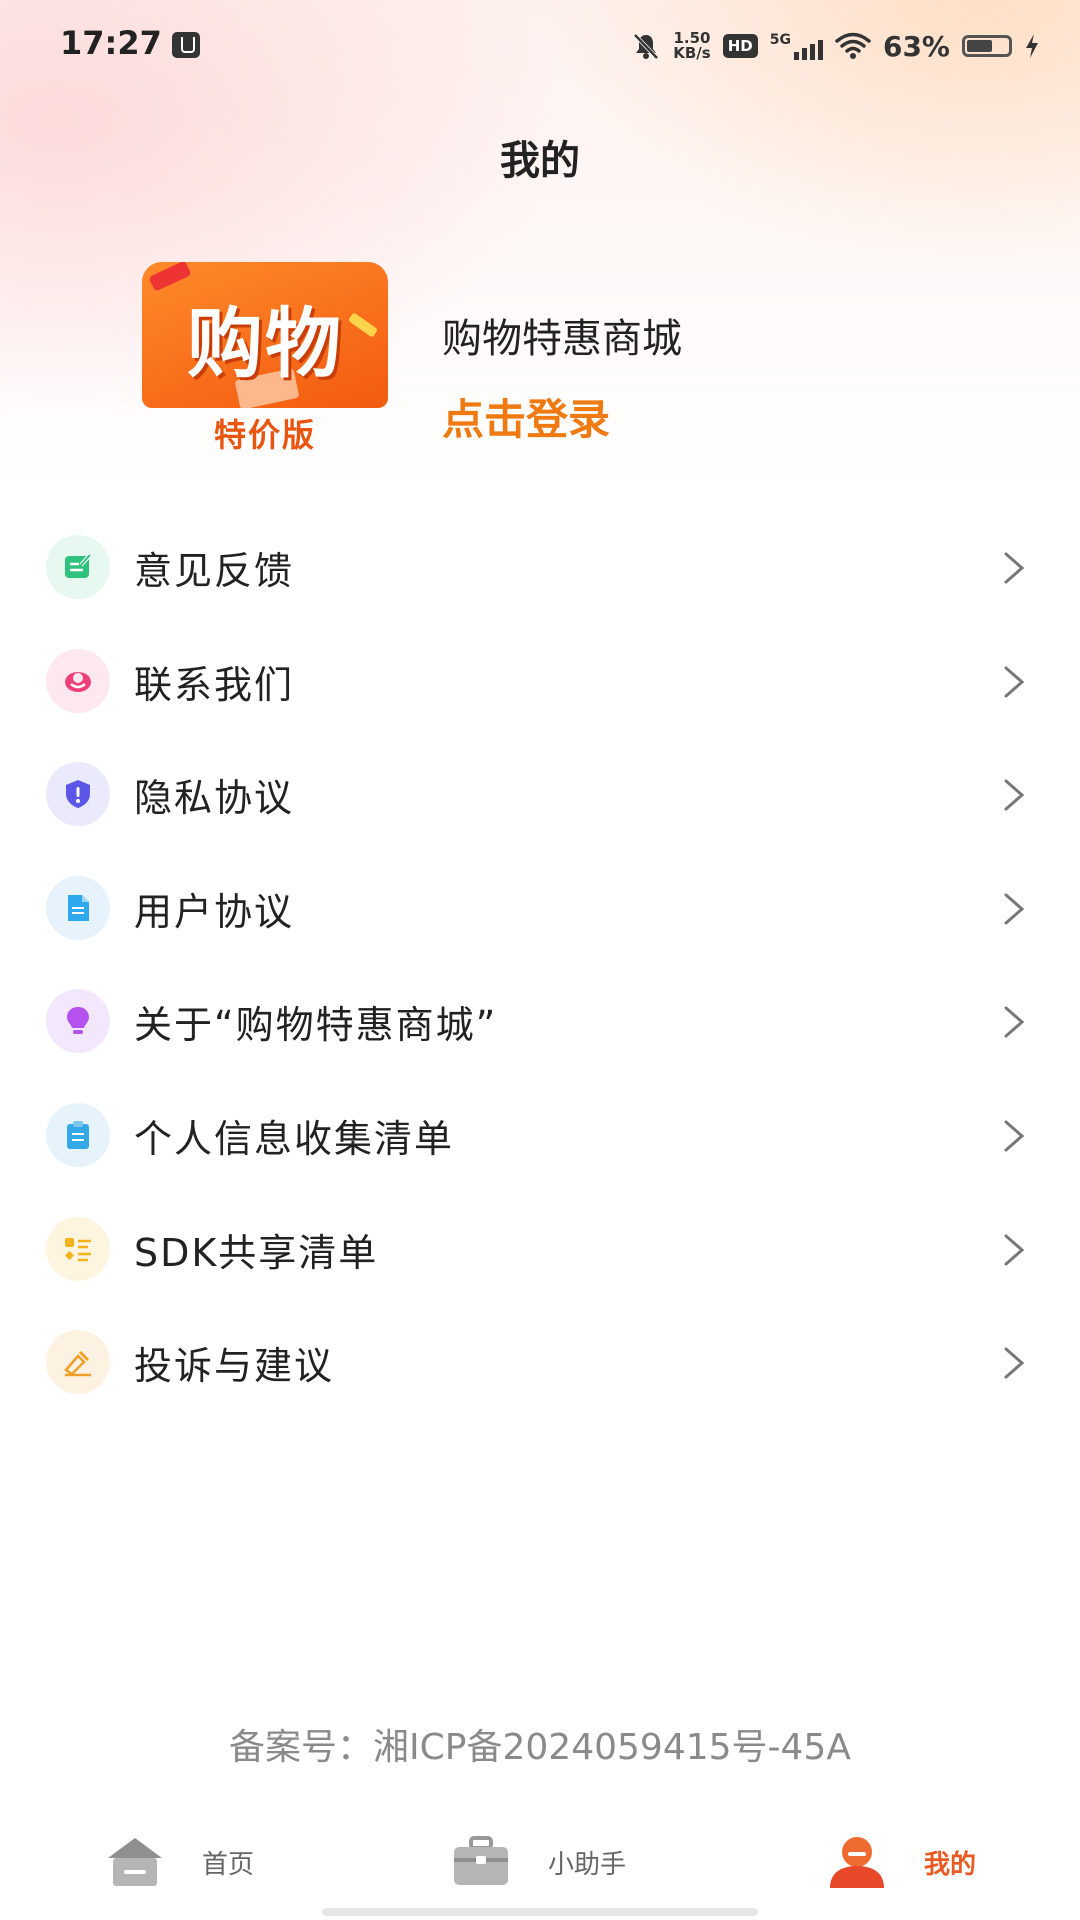 This screenshot has width=1080, height=1920. Describe the element at coordinates (526, 416) in the screenshot. I see `login-button: 点击登录` at that location.